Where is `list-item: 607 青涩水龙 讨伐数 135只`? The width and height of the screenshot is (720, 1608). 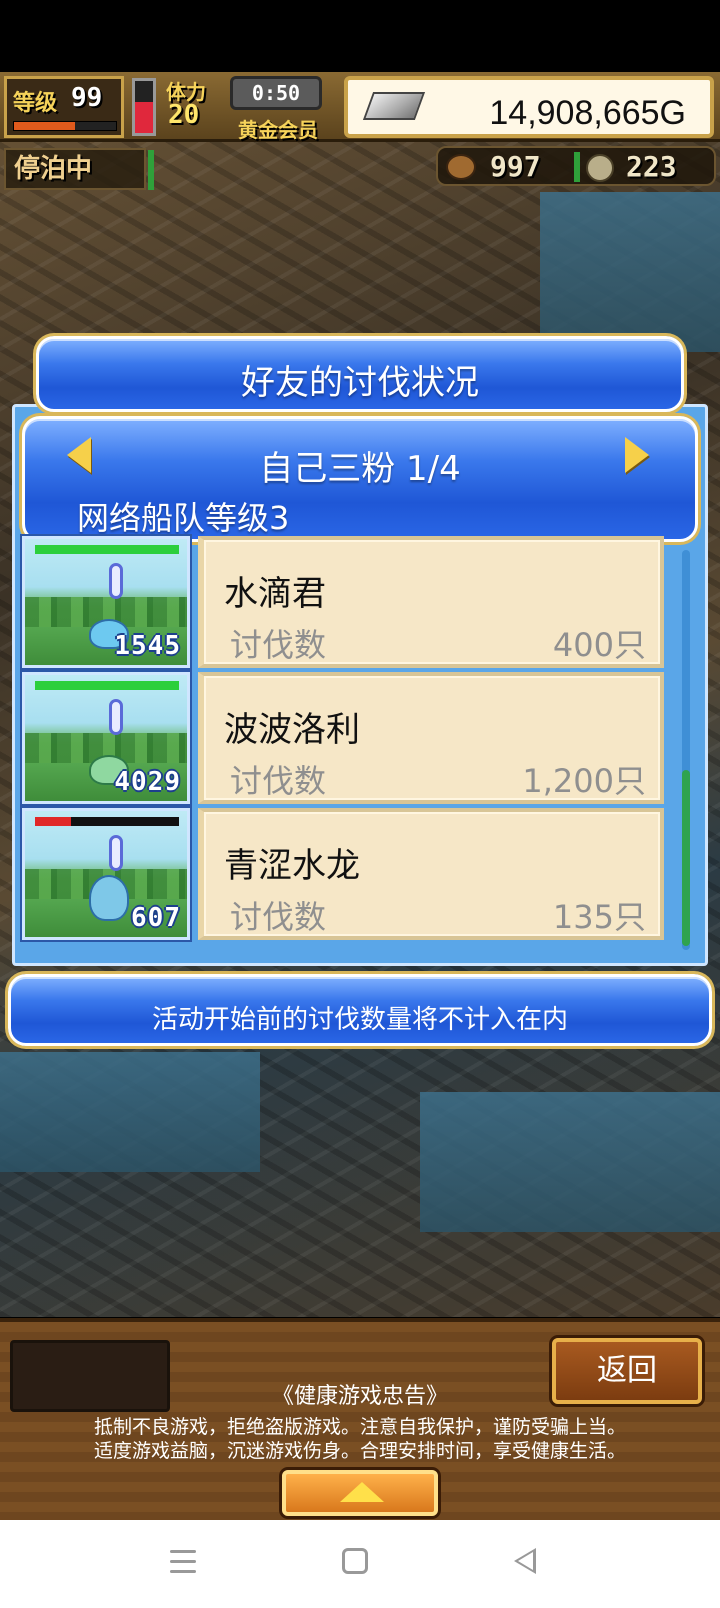
list-item: 607 青涩水龙 讨伐数 135只 is located at coordinates (343, 874).